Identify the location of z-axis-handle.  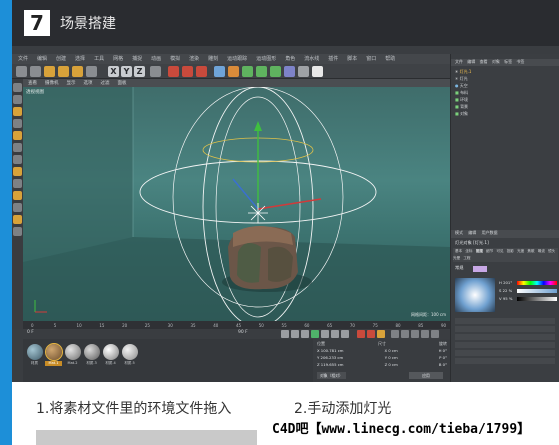
(245, 194).